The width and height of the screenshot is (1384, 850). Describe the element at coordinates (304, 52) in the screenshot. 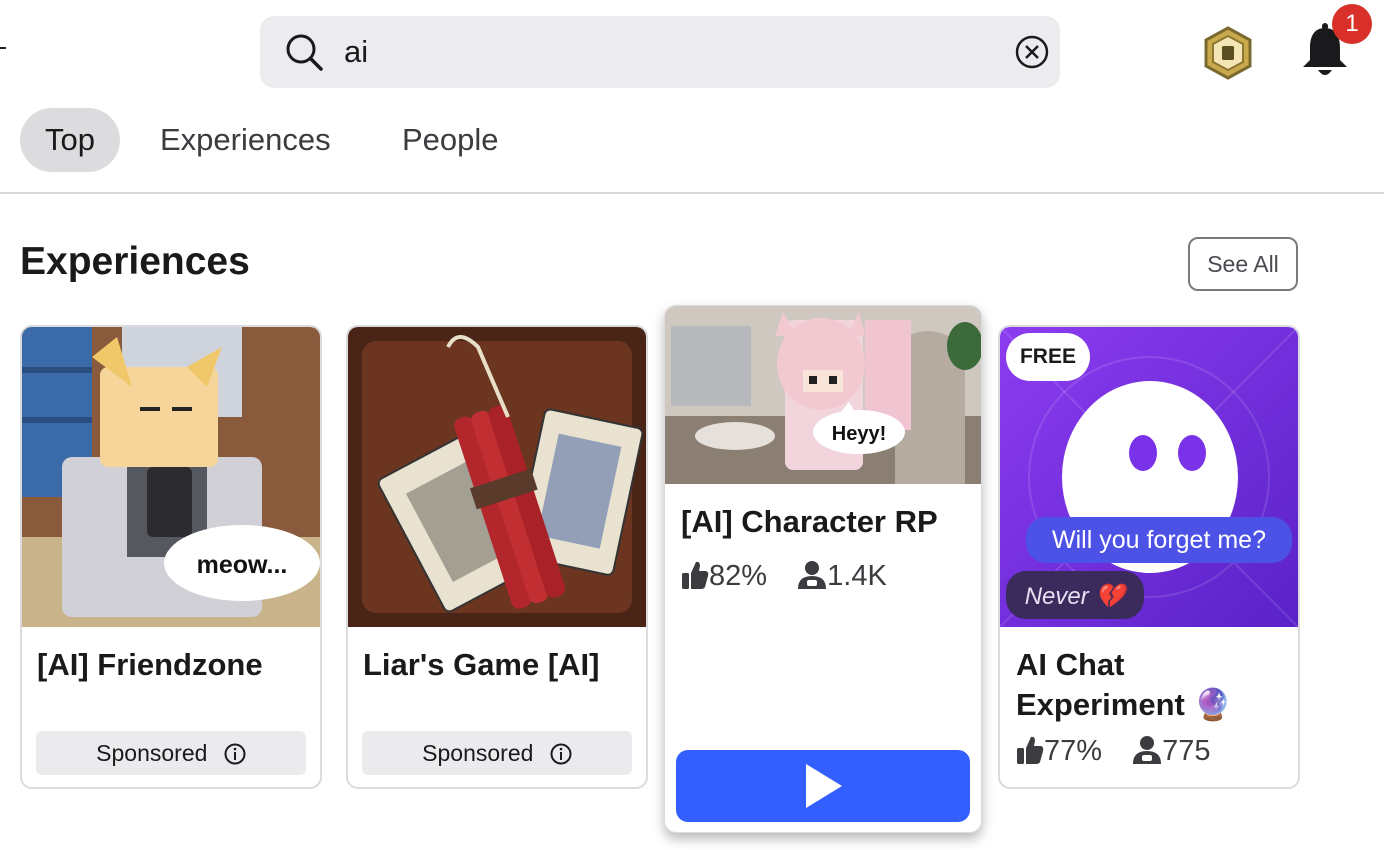

I see `search-icon` at that location.